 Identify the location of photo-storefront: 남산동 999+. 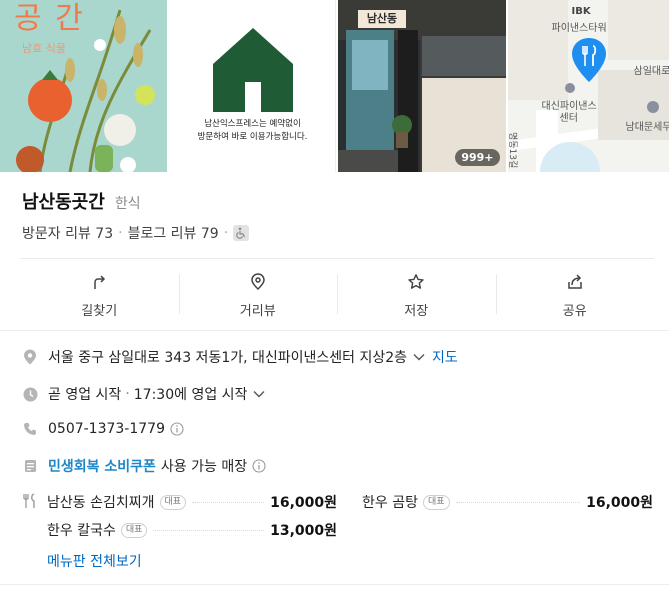
(422, 86).